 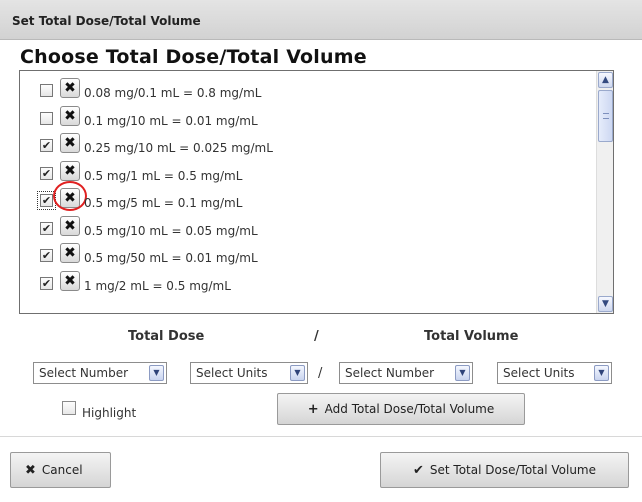 I want to click on scroll-down-button: ▼, so click(x=605, y=304).